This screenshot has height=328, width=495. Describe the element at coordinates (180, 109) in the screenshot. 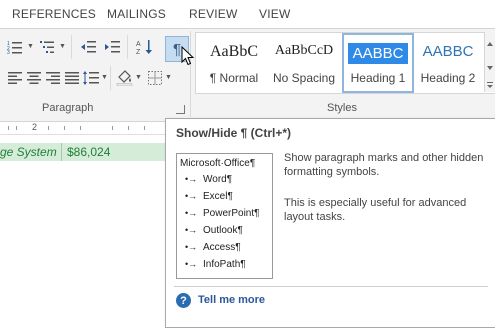

I see `paragraph-dialog-launcher-icon` at that location.